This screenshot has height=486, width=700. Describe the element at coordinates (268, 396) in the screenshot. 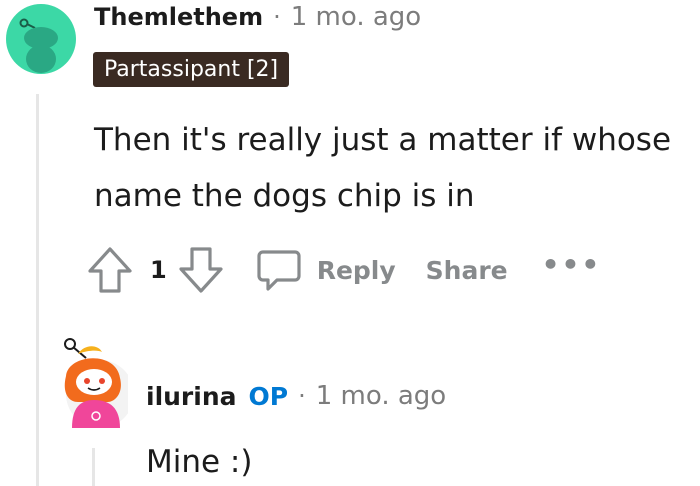

I see `op-badge: OP` at that location.